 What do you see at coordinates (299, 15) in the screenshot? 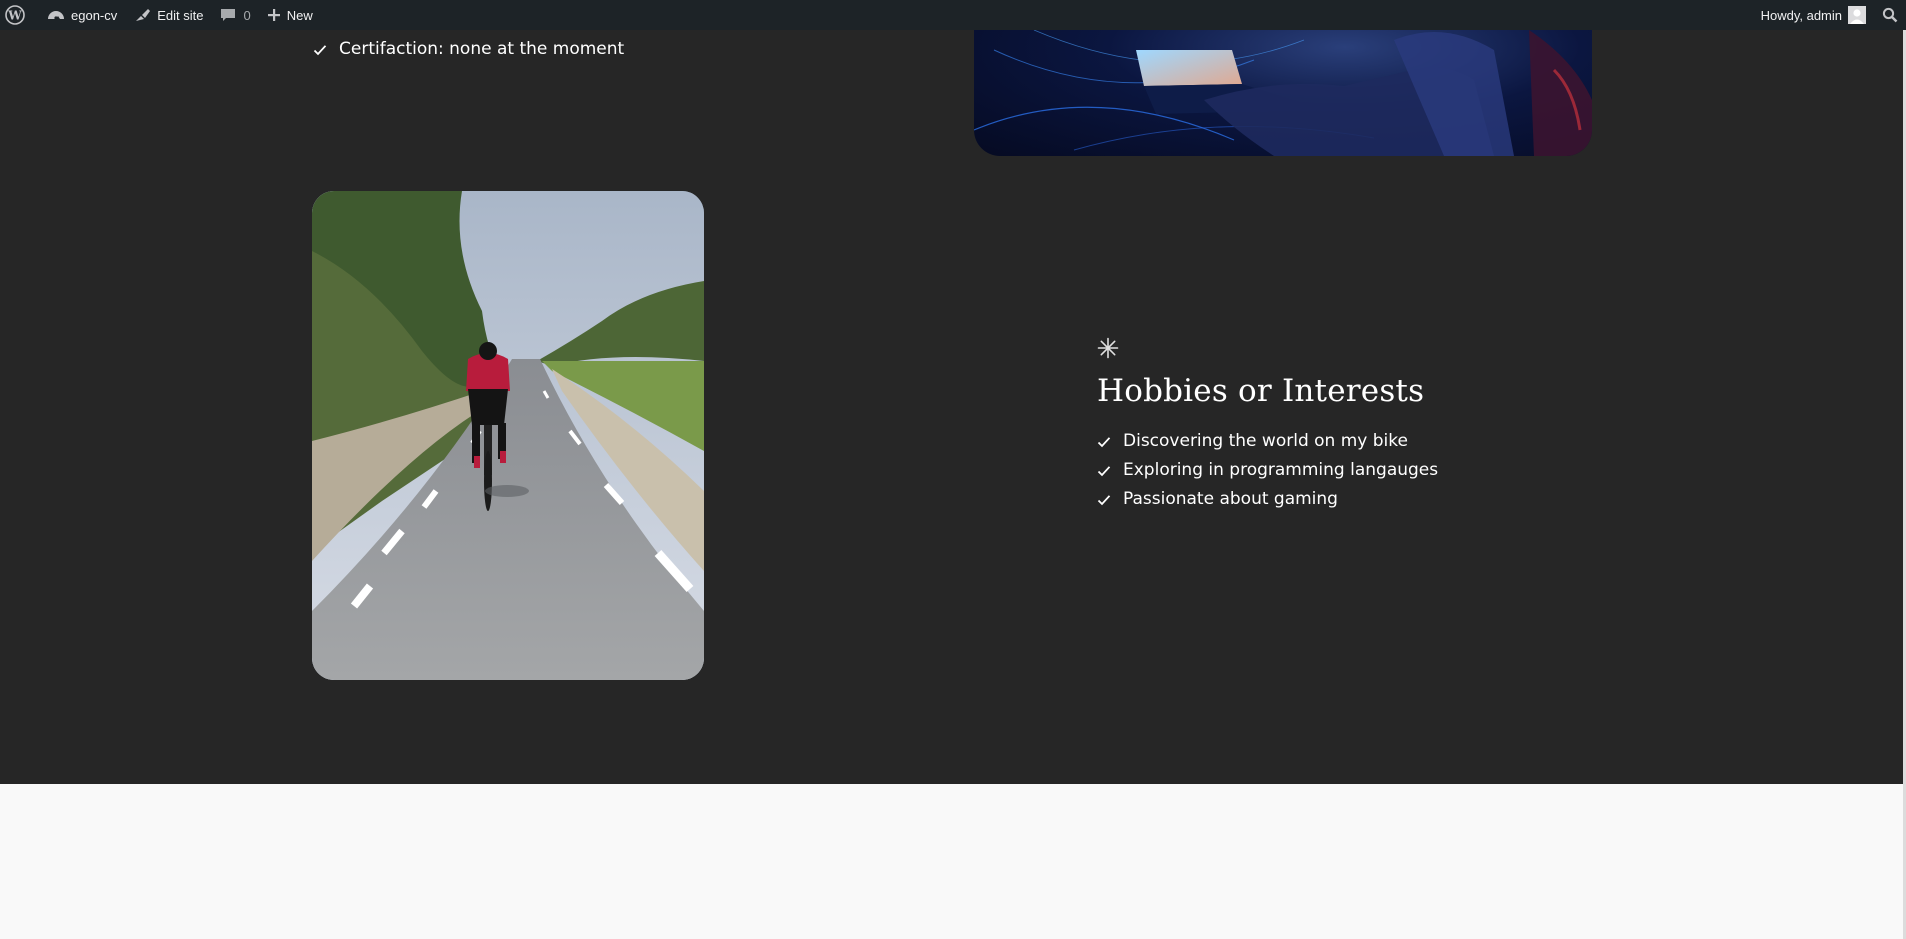
I see `new-label: New` at bounding box center [299, 15].